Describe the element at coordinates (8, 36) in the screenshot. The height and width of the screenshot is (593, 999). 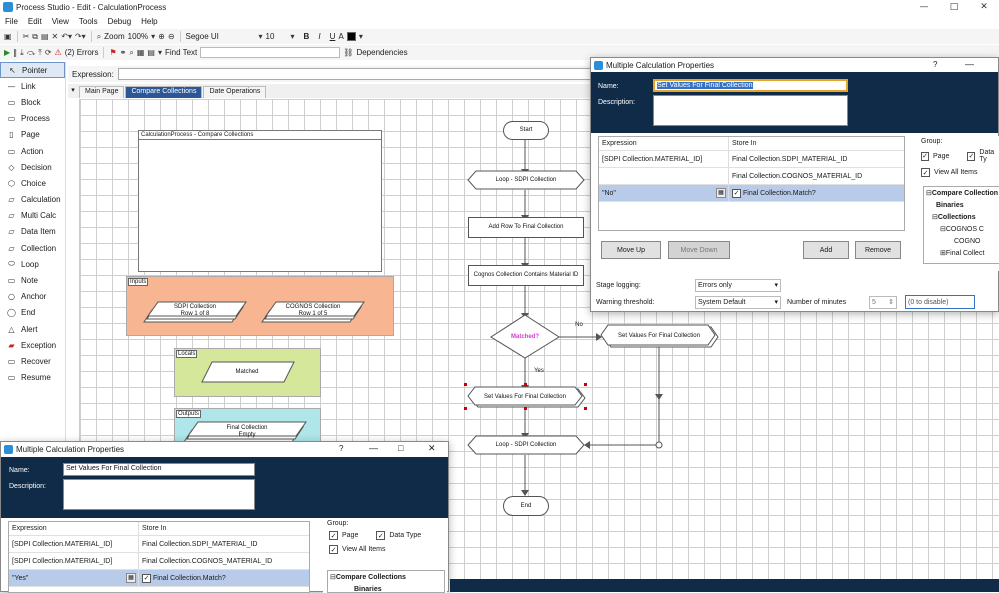
I see `save-icon: ▣` at that location.